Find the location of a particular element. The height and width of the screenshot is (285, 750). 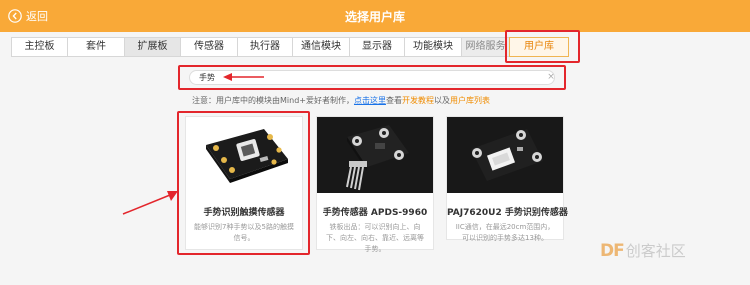

search-highlight-box is located at coordinates (372, 77).